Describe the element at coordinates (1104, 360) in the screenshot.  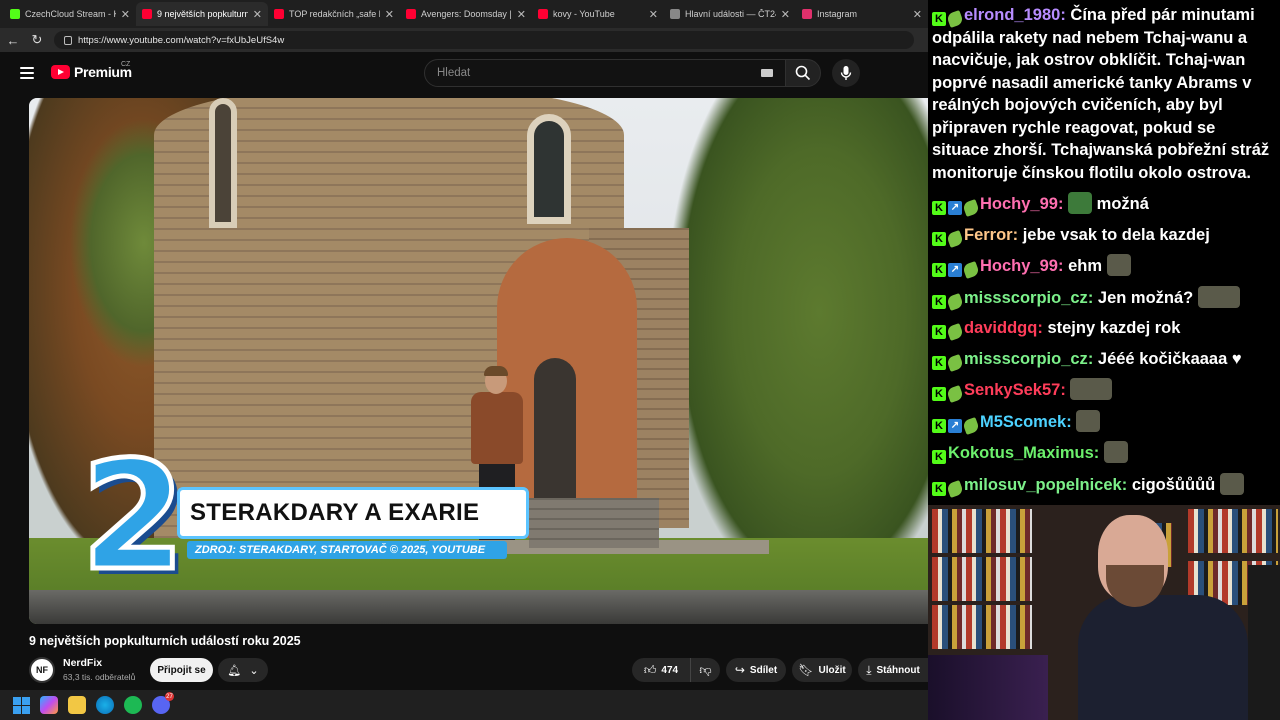
I see `chat-message: Kmissscorpio_cz: Jééé kočičkaaaa ♥` at that location.